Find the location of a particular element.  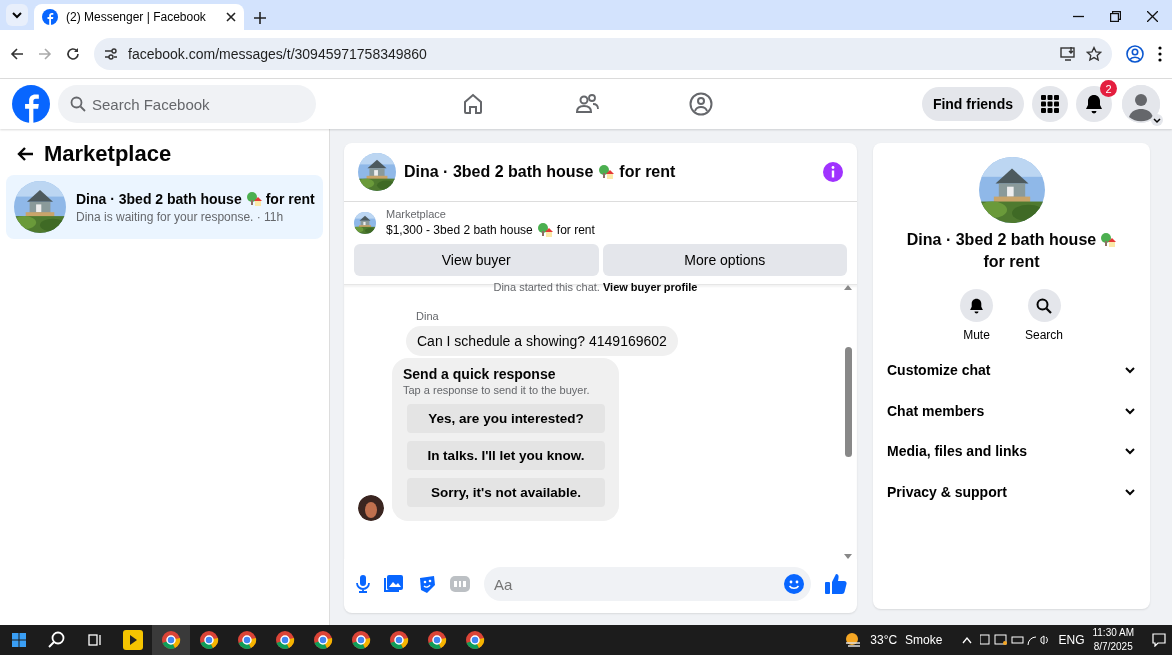

facebook-logo is located at coordinates (31, 104).